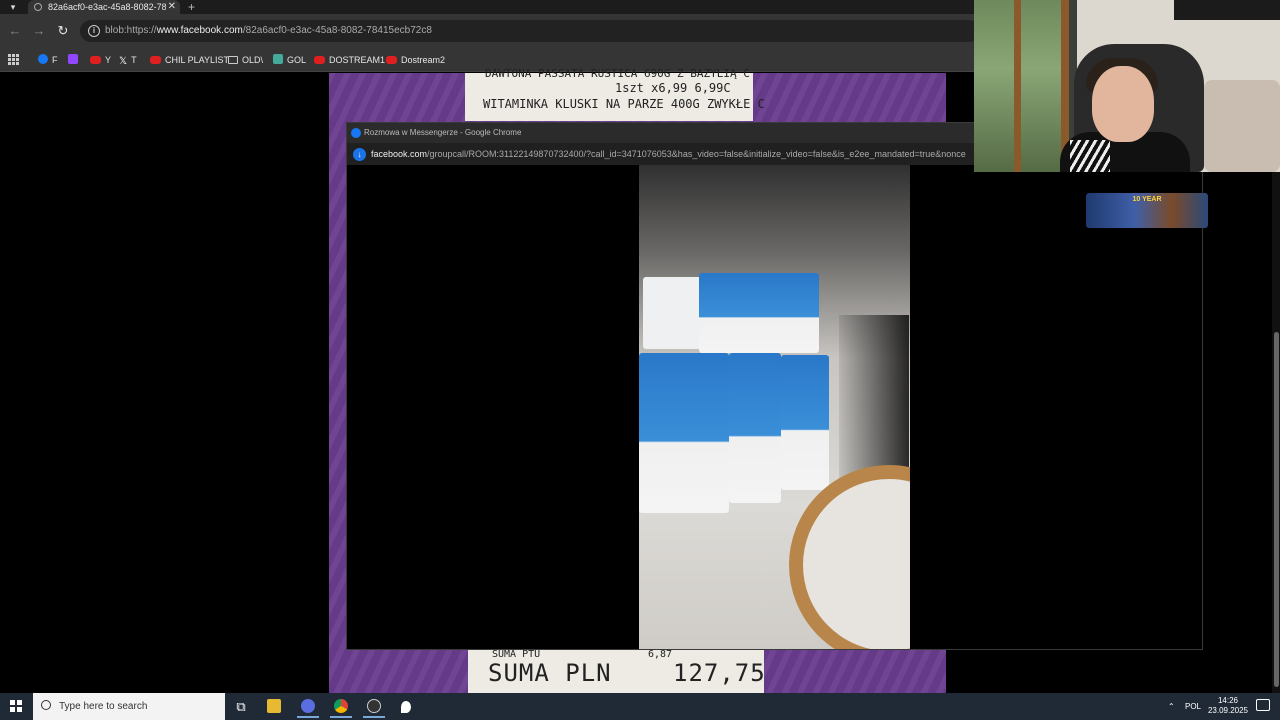 This screenshot has width=1280, height=720. I want to click on receipt-line: DAWTONA PASSATA RUSTICA 690G Z BAZYLIĄ C, so click(617, 73).